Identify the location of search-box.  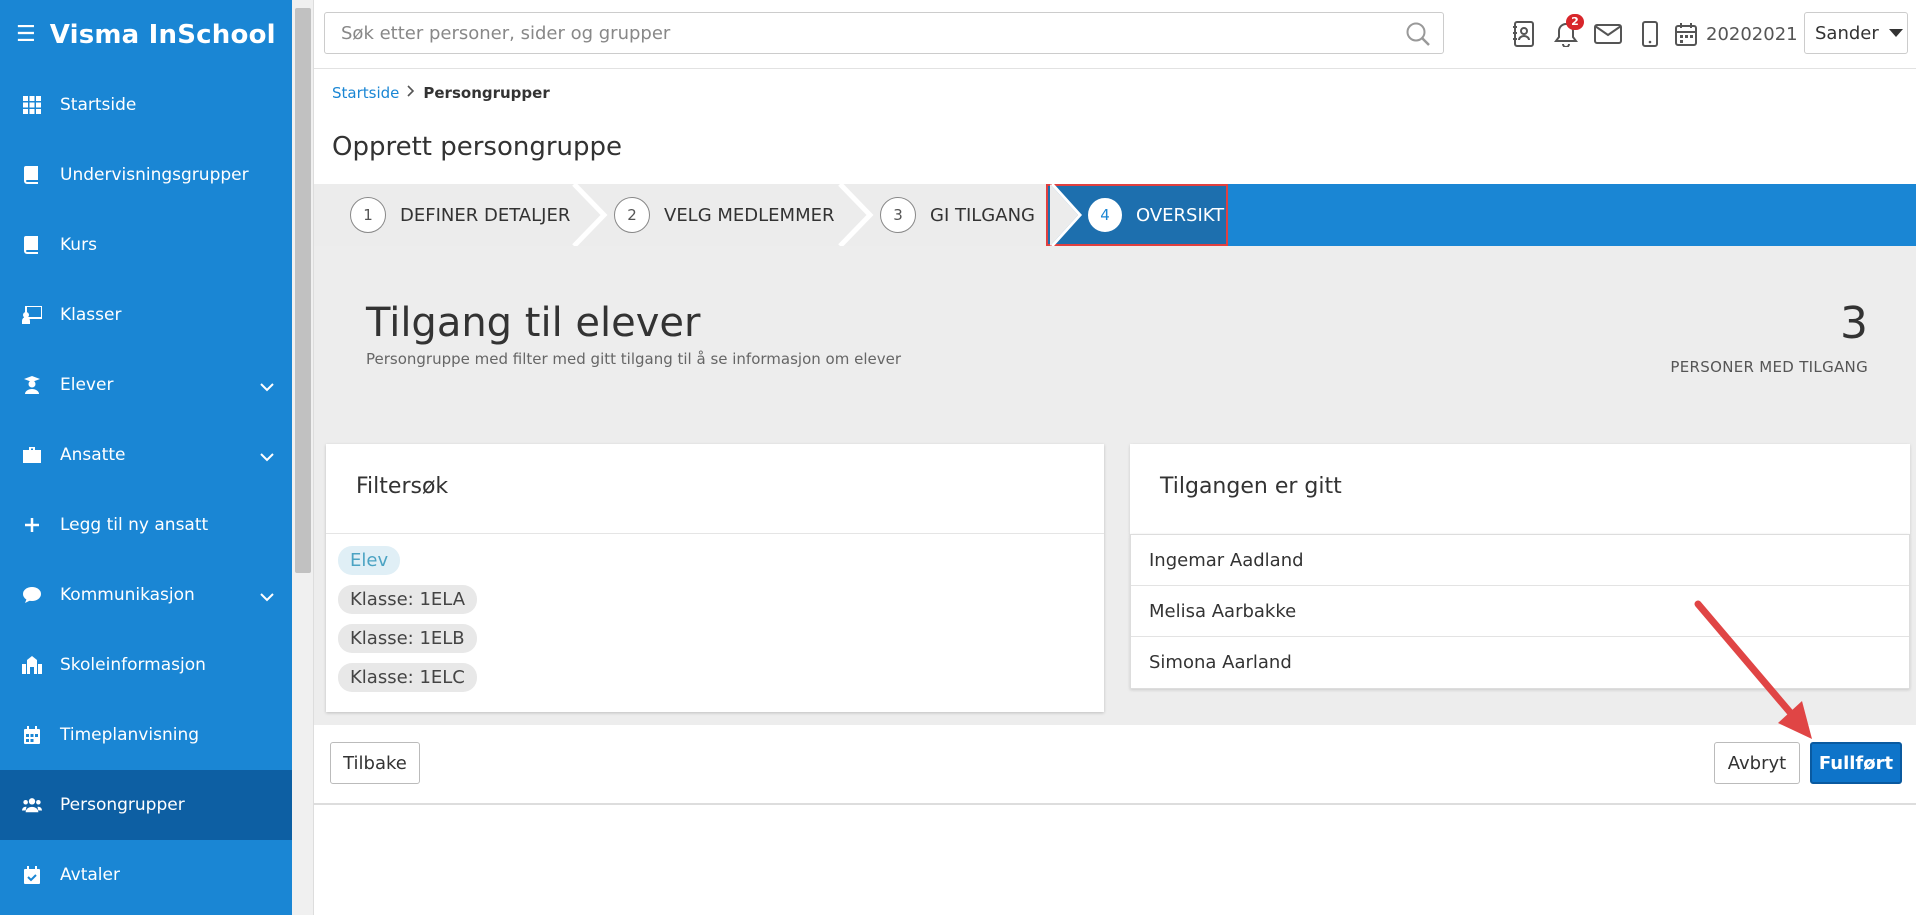
(884, 33).